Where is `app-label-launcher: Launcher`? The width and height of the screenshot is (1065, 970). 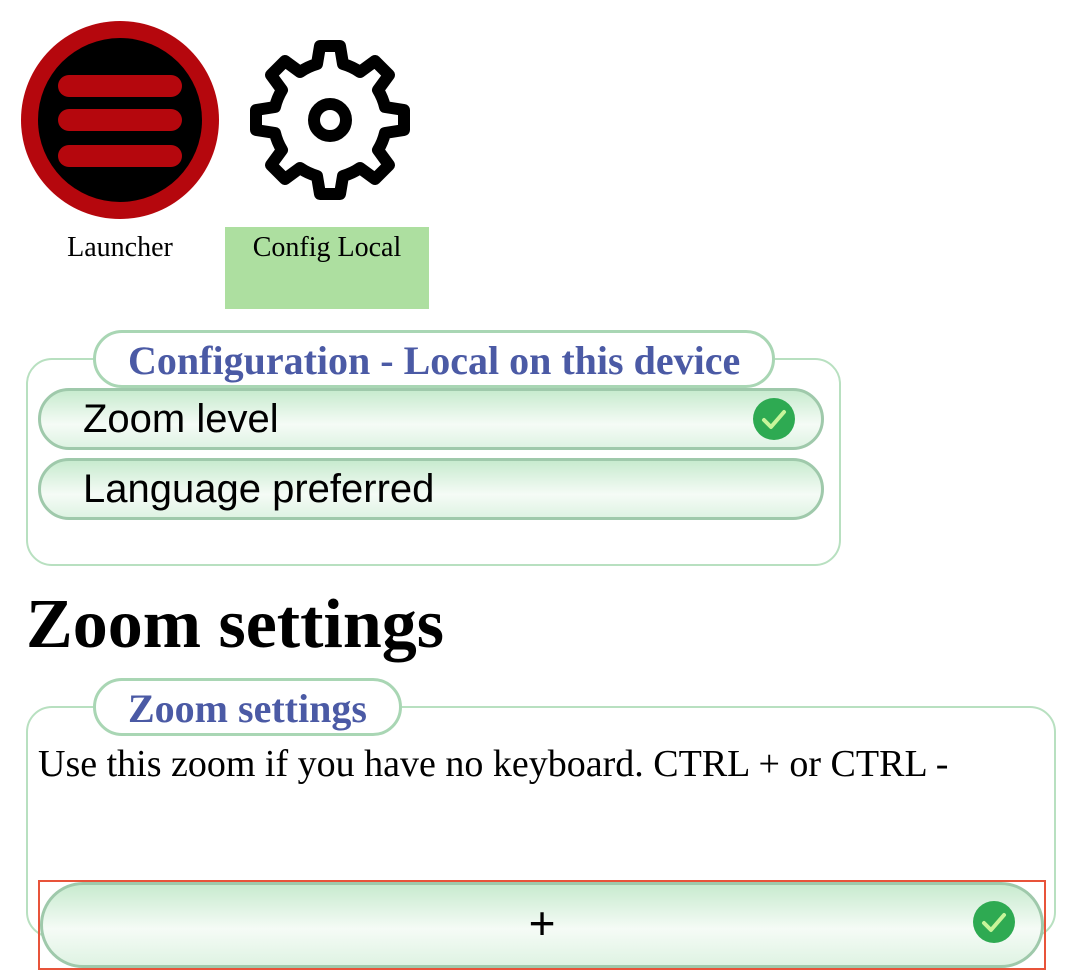
app-label-launcher: Launcher is located at coordinates (120, 247).